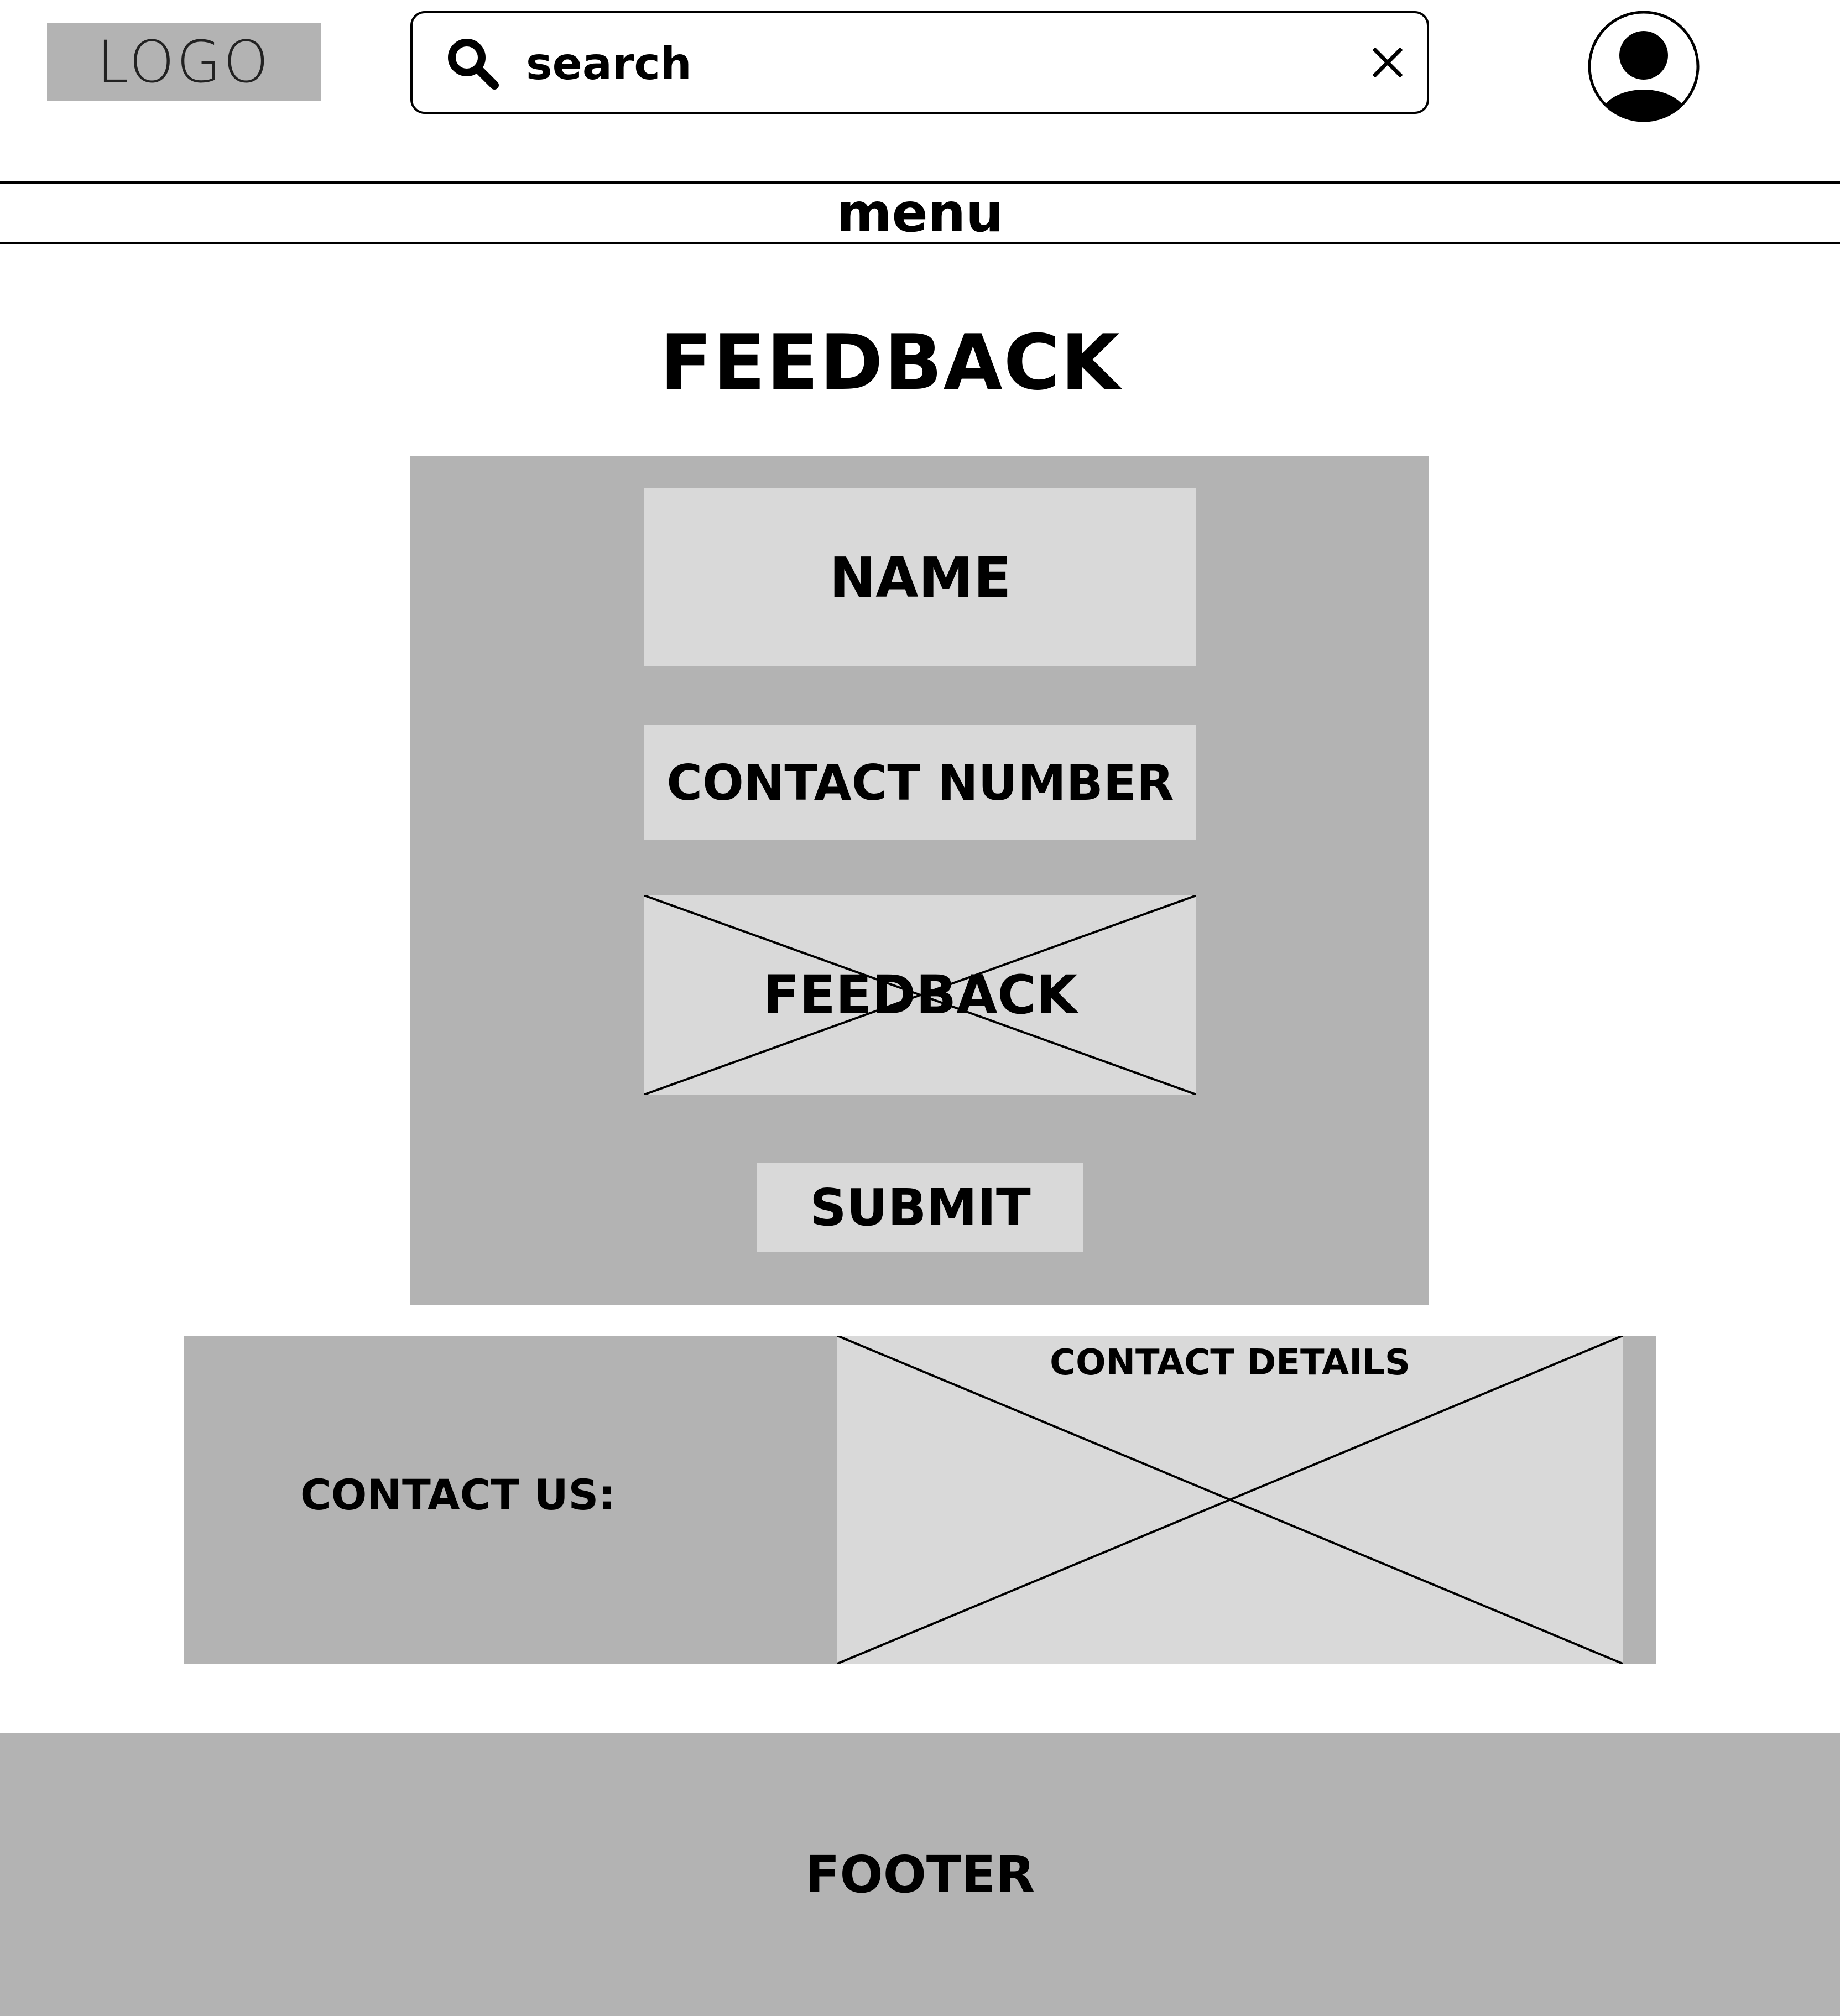 This screenshot has width=1840, height=2016. I want to click on submit-button-label: SUBMIT, so click(920, 1207).